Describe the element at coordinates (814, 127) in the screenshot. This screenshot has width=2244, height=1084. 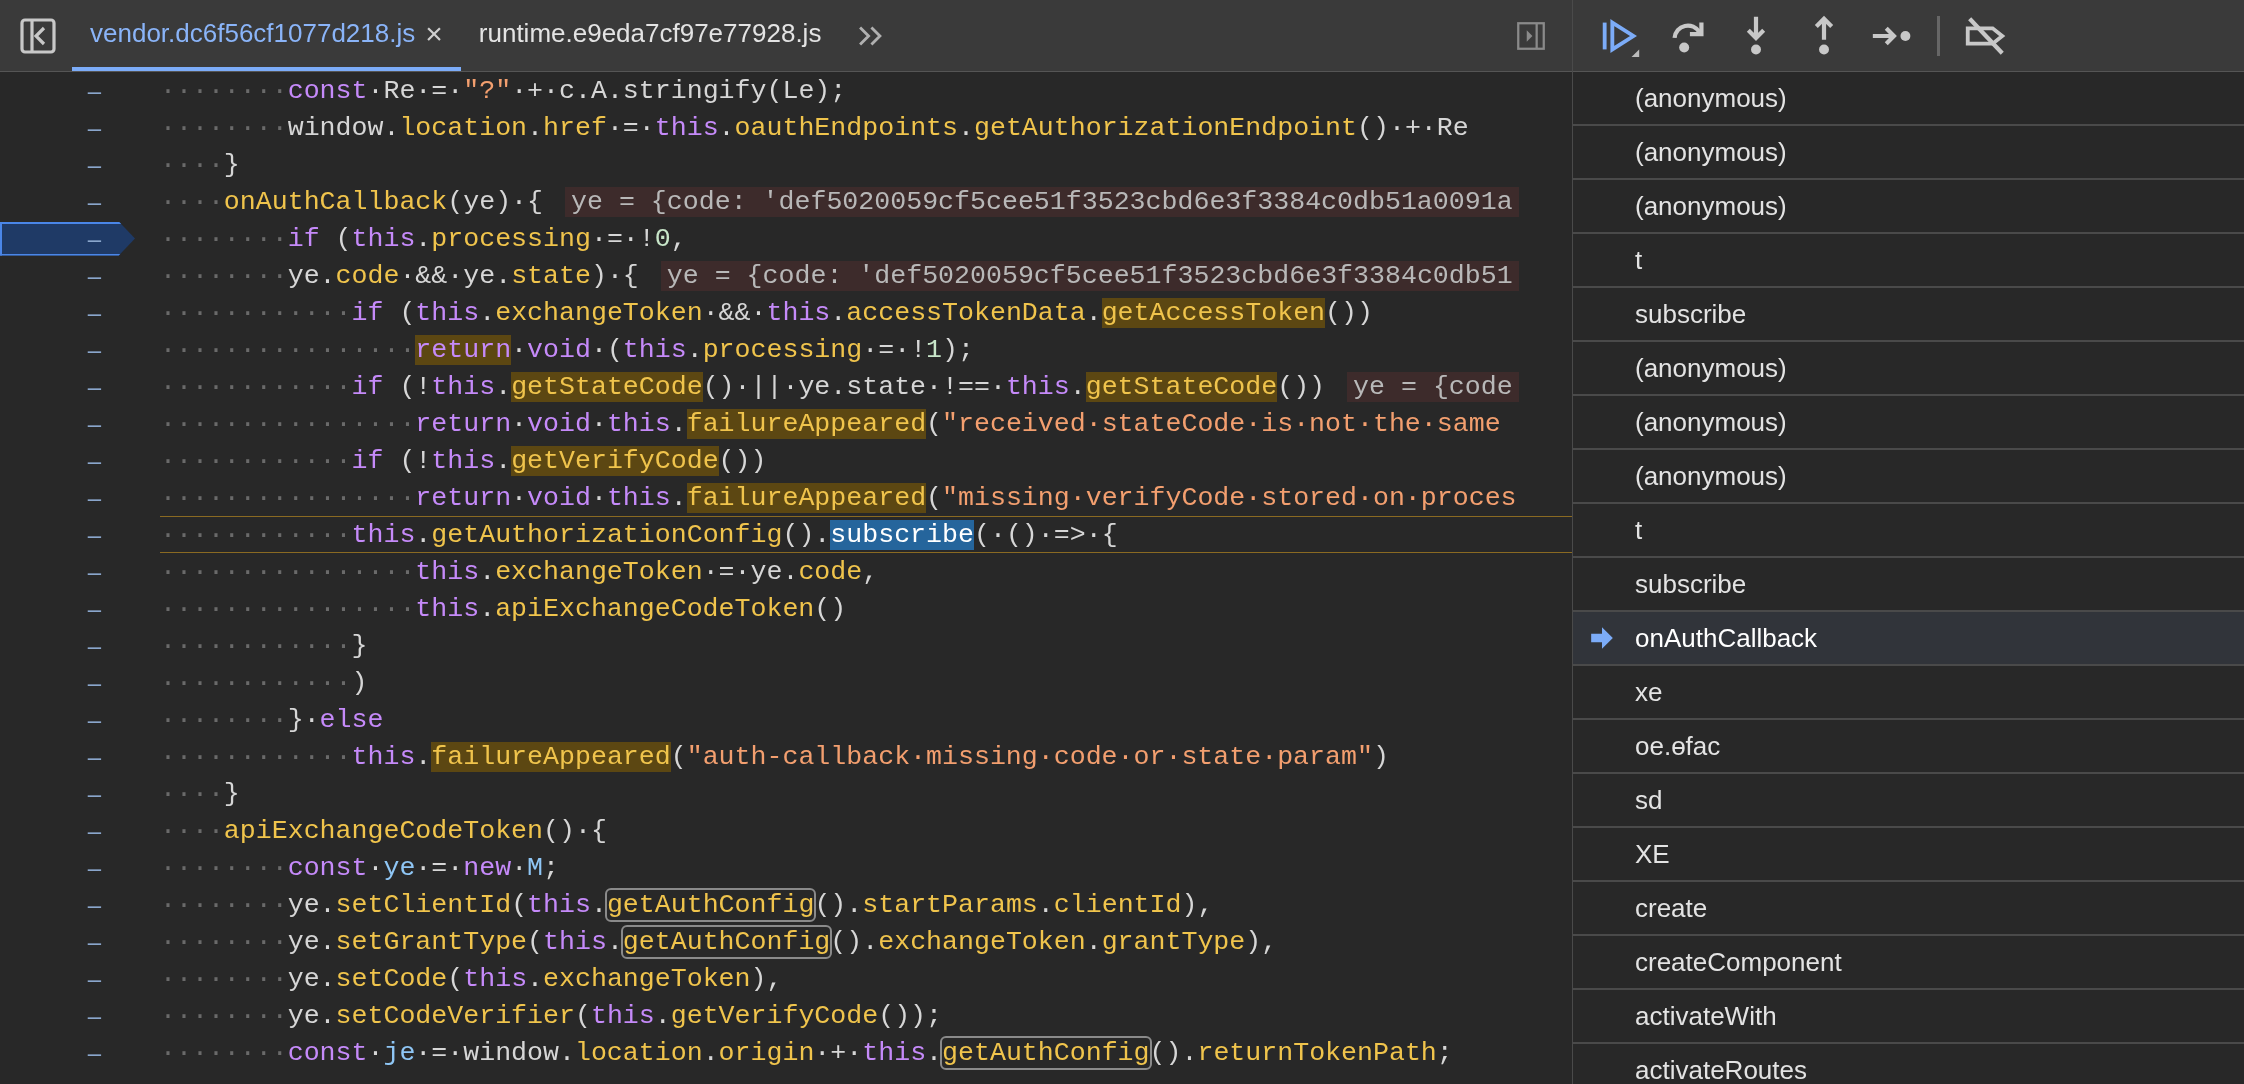
I see `code-line: ········window.location.href·=·this.oauthEndpoints.getAuthorizationEndpoint()·+·Re` at that location.